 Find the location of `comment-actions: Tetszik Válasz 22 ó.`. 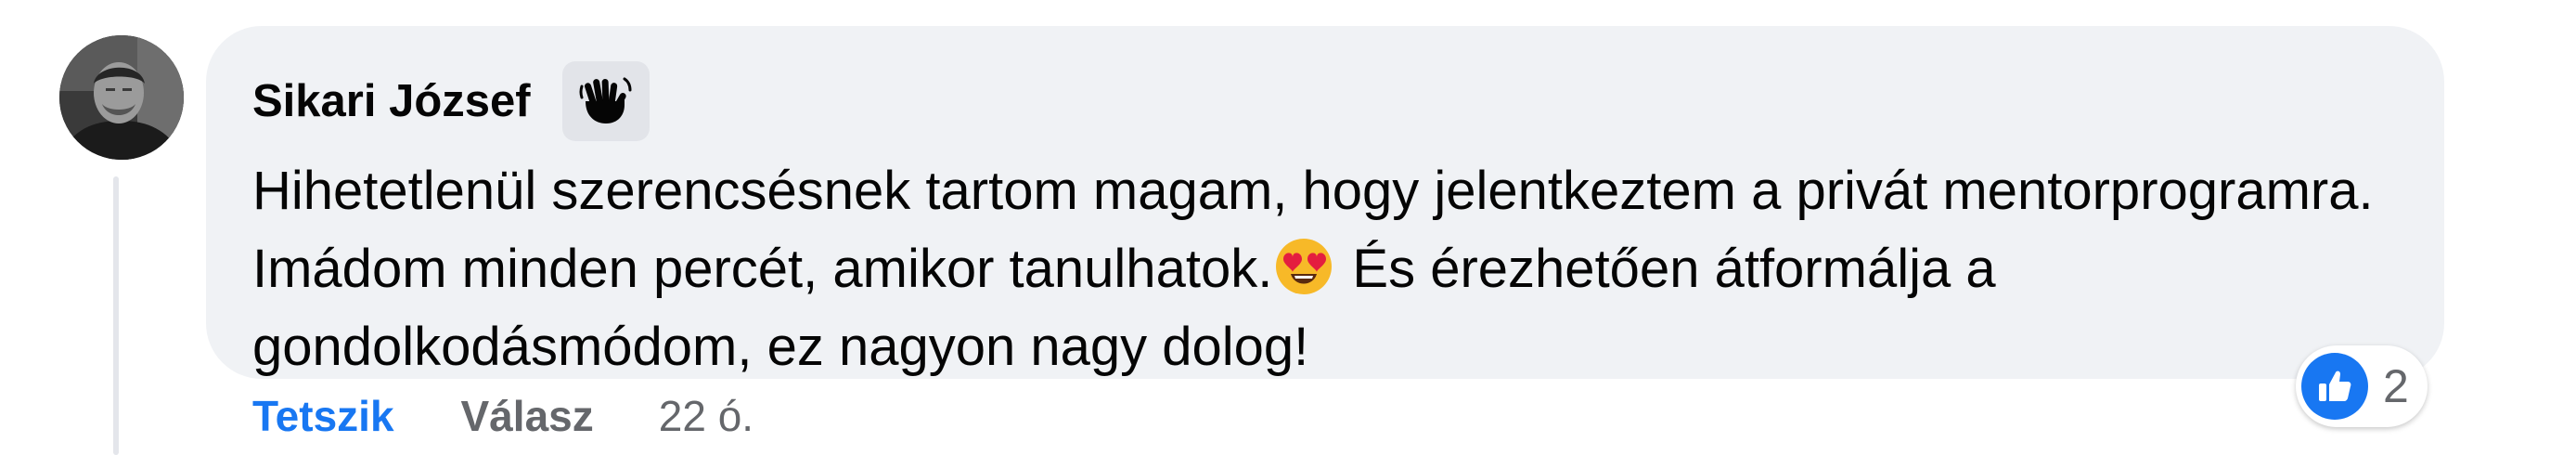

comment-actions: Tetszik Válasz 22 ó. is located at coordinates (503, 416).